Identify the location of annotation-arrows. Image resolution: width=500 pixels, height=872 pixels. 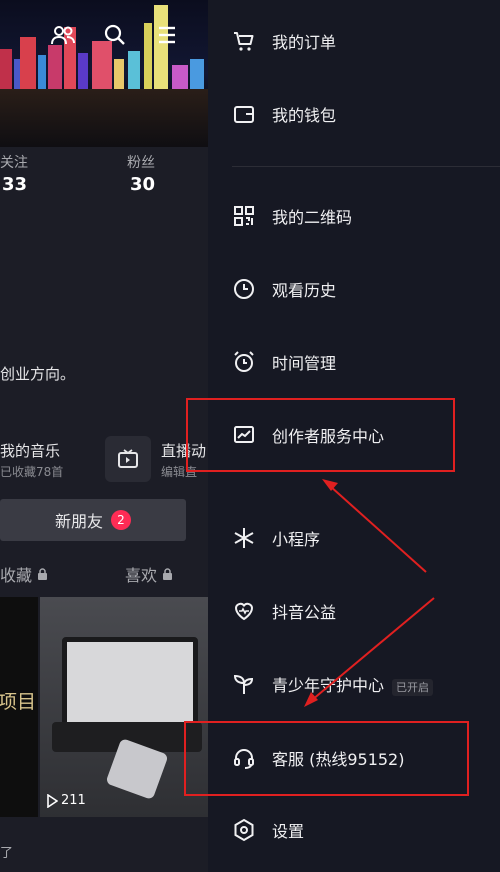
(369, 593).